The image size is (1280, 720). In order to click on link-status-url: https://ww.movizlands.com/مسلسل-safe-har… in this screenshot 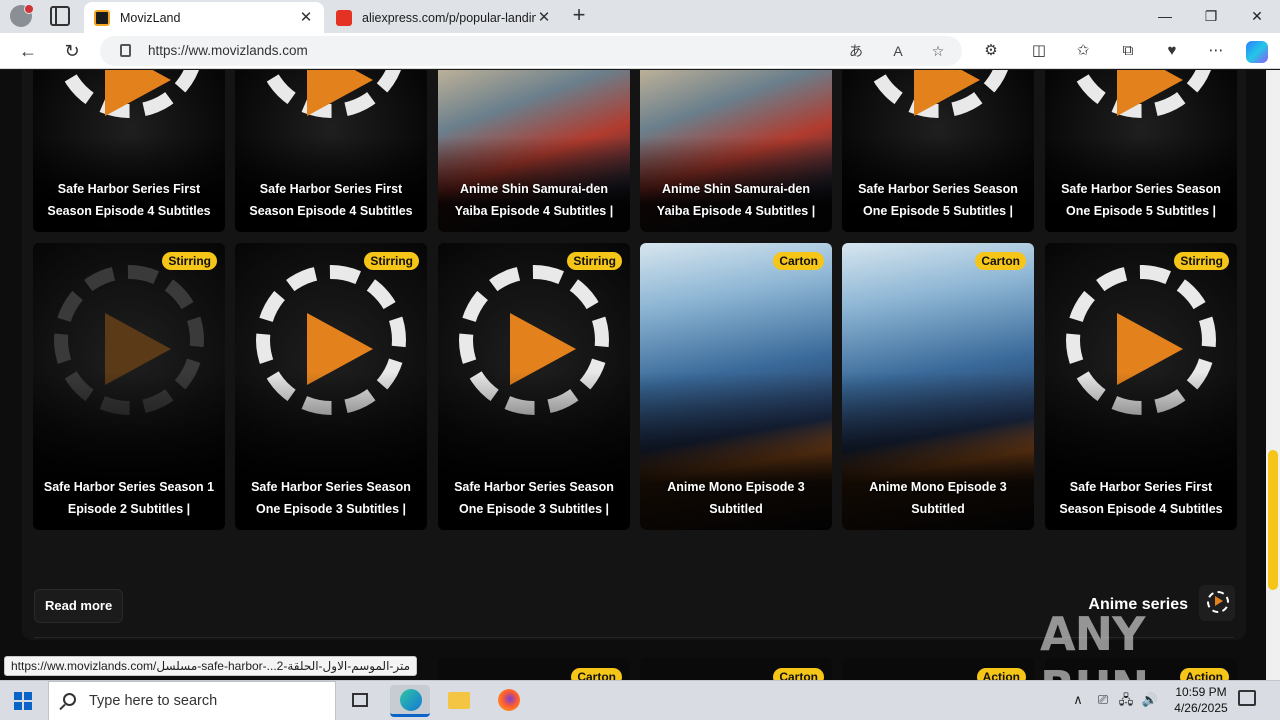, I will do `click(211, 666)`.